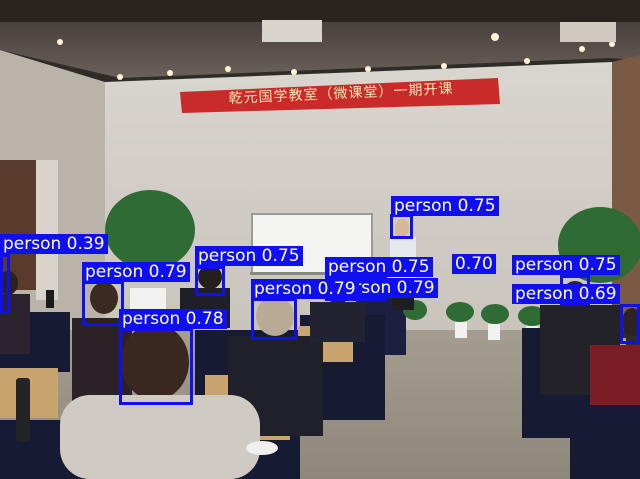 Image resolution: width=640 pixels, height=479 pixels. Describe the element at coordinates (566, 294) in the screenshot. I see `detection-label: person 0.69` at that location.